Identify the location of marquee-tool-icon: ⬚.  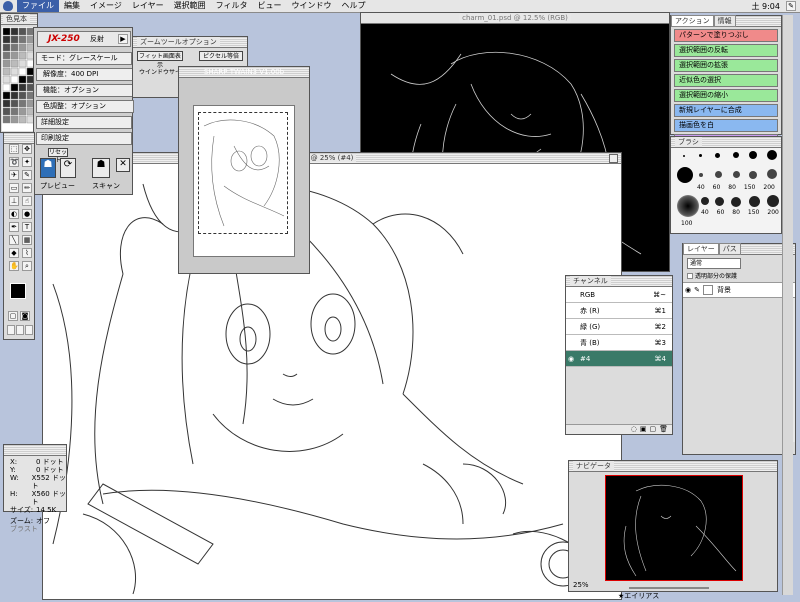
(14, 149).